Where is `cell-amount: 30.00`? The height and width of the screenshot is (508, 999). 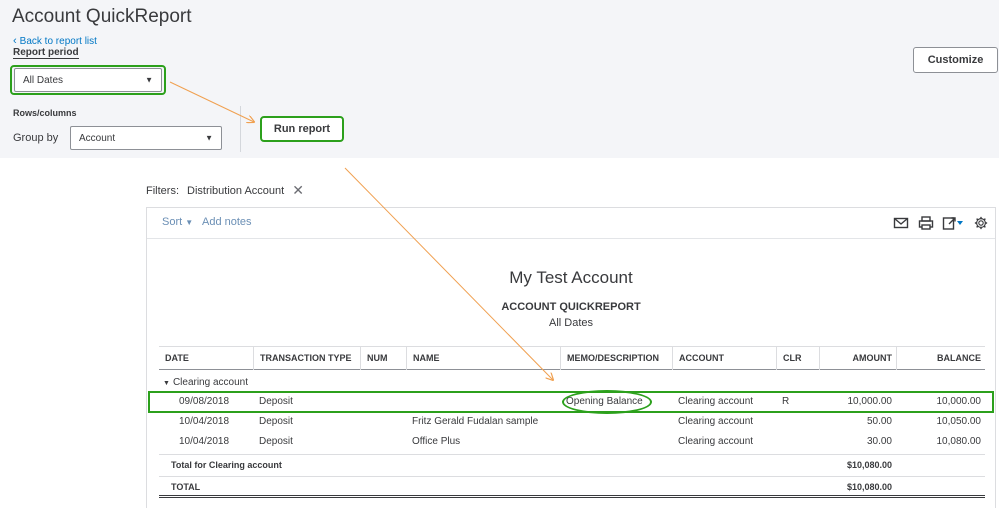
cell-amount: 30.00 is located at coordinates (879, 441).